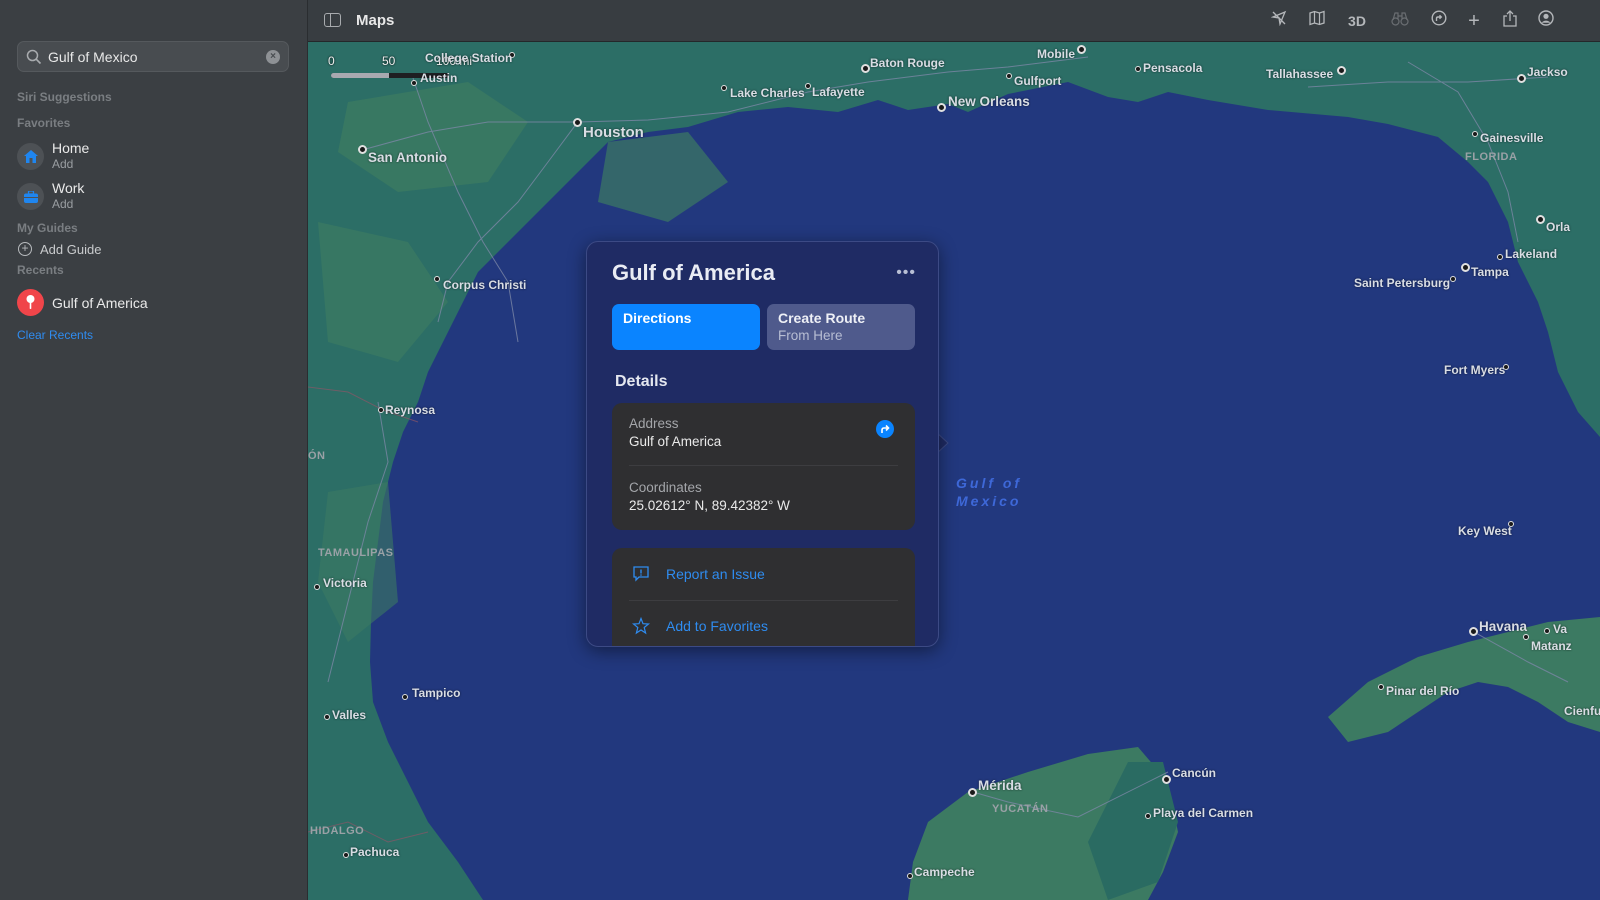 The width and height of the screenshot is (1600, 900). I want to click on city-label: College Station, so click(468, 58).